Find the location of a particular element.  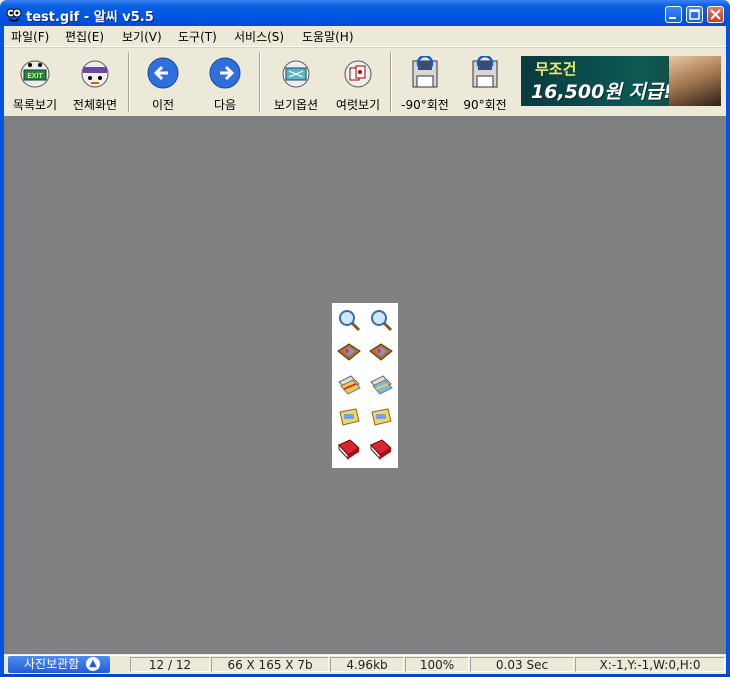

status-dimensions: 66 X 165 X 7b is located at coordinates (270, 664).